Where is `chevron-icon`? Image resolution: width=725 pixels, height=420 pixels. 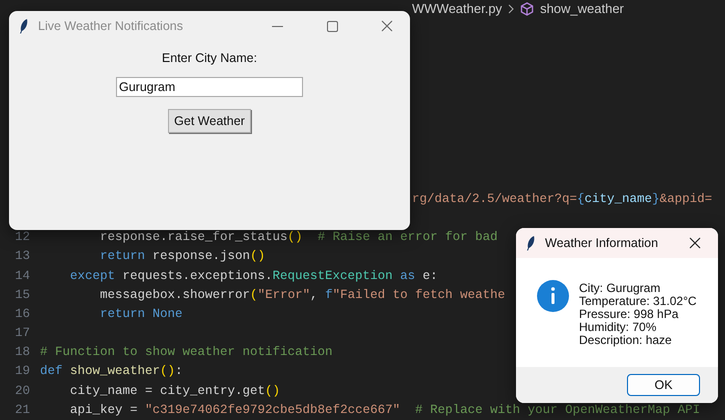 chevron-icon is located at coordinates (511, 9).